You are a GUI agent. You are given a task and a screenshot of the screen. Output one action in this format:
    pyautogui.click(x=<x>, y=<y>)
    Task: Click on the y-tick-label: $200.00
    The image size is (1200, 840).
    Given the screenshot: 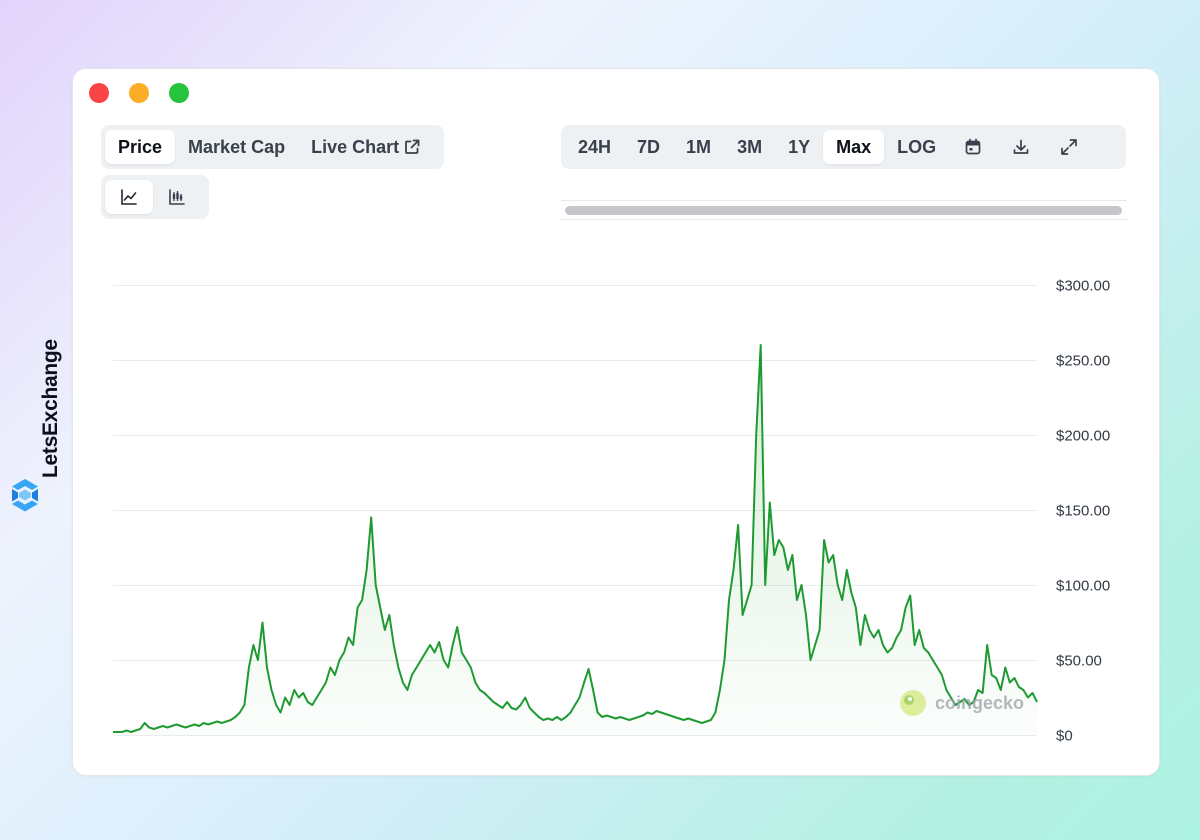 What is the action you would take?
    pyautogui.click(x=1083, y=436)
    